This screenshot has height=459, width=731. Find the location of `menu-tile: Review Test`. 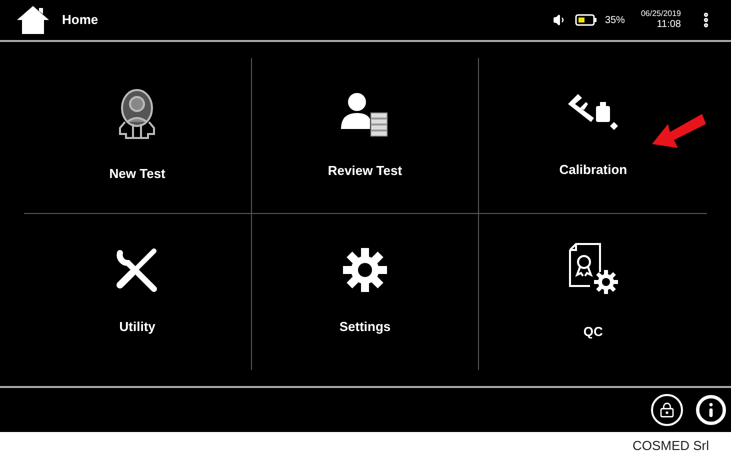

menu-tile: Review Test is located at coordinates (366, 136).